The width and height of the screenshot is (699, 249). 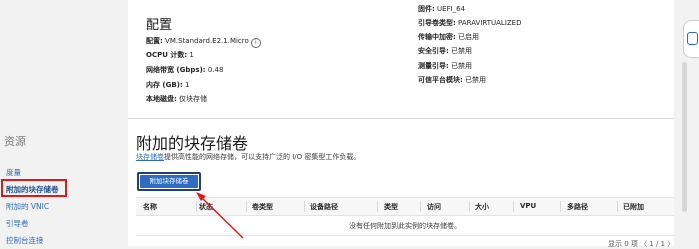 I want to click on bandwidth-row: 网络带宽 (Gbps): 0.48, so click(x=184, y=70).